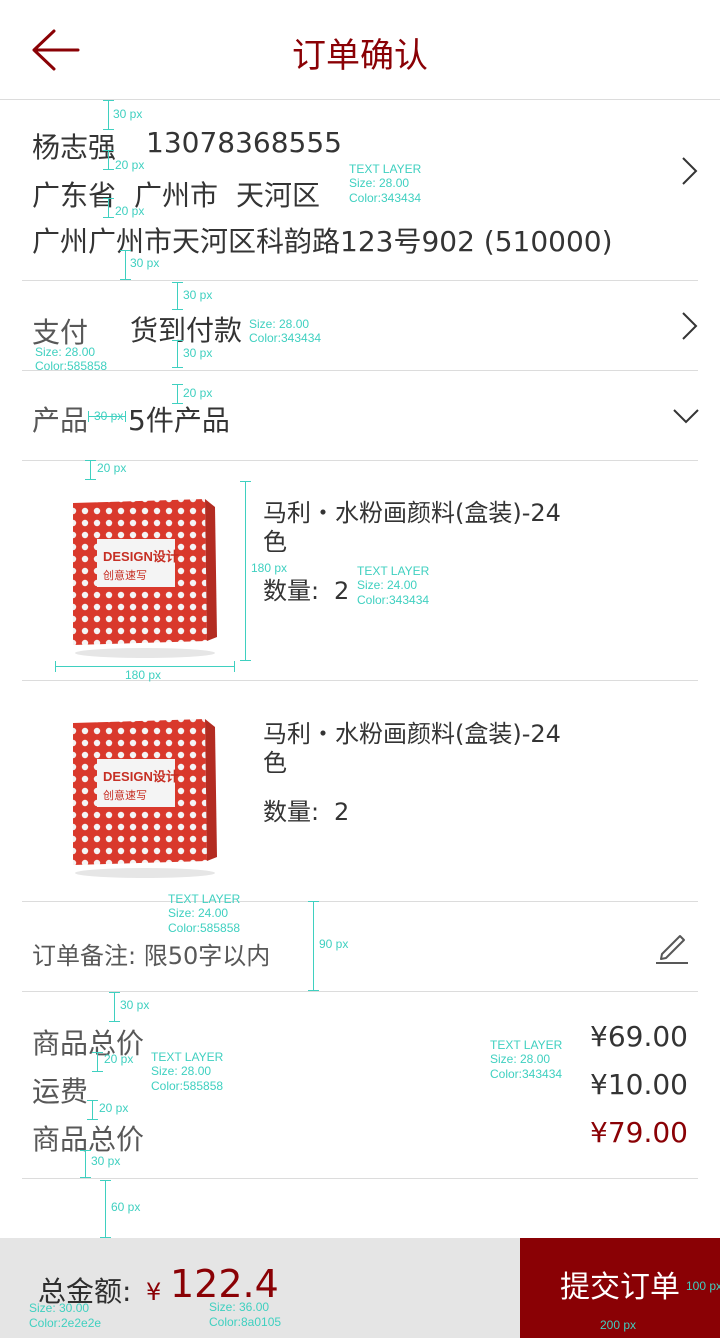 Image resolution: width=720 pixels, height=1338 pixels. What do you see at coordinates (60, 420) in the screenshot?
I see `products-label: 产品` at bounding box center [60, 420].